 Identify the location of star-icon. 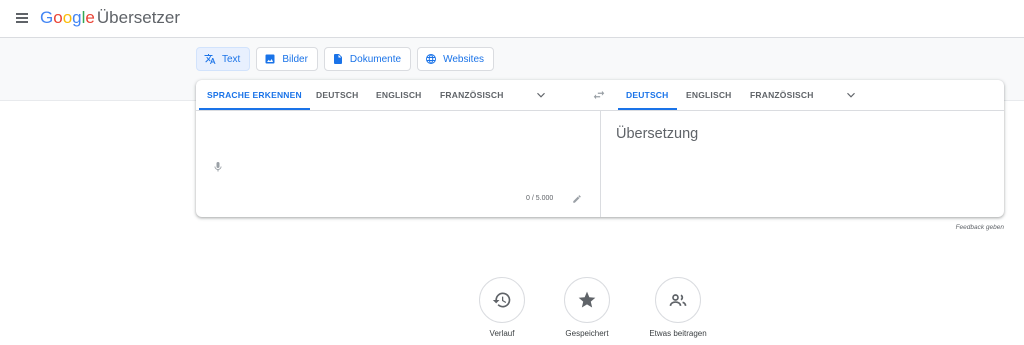
(587, 299).